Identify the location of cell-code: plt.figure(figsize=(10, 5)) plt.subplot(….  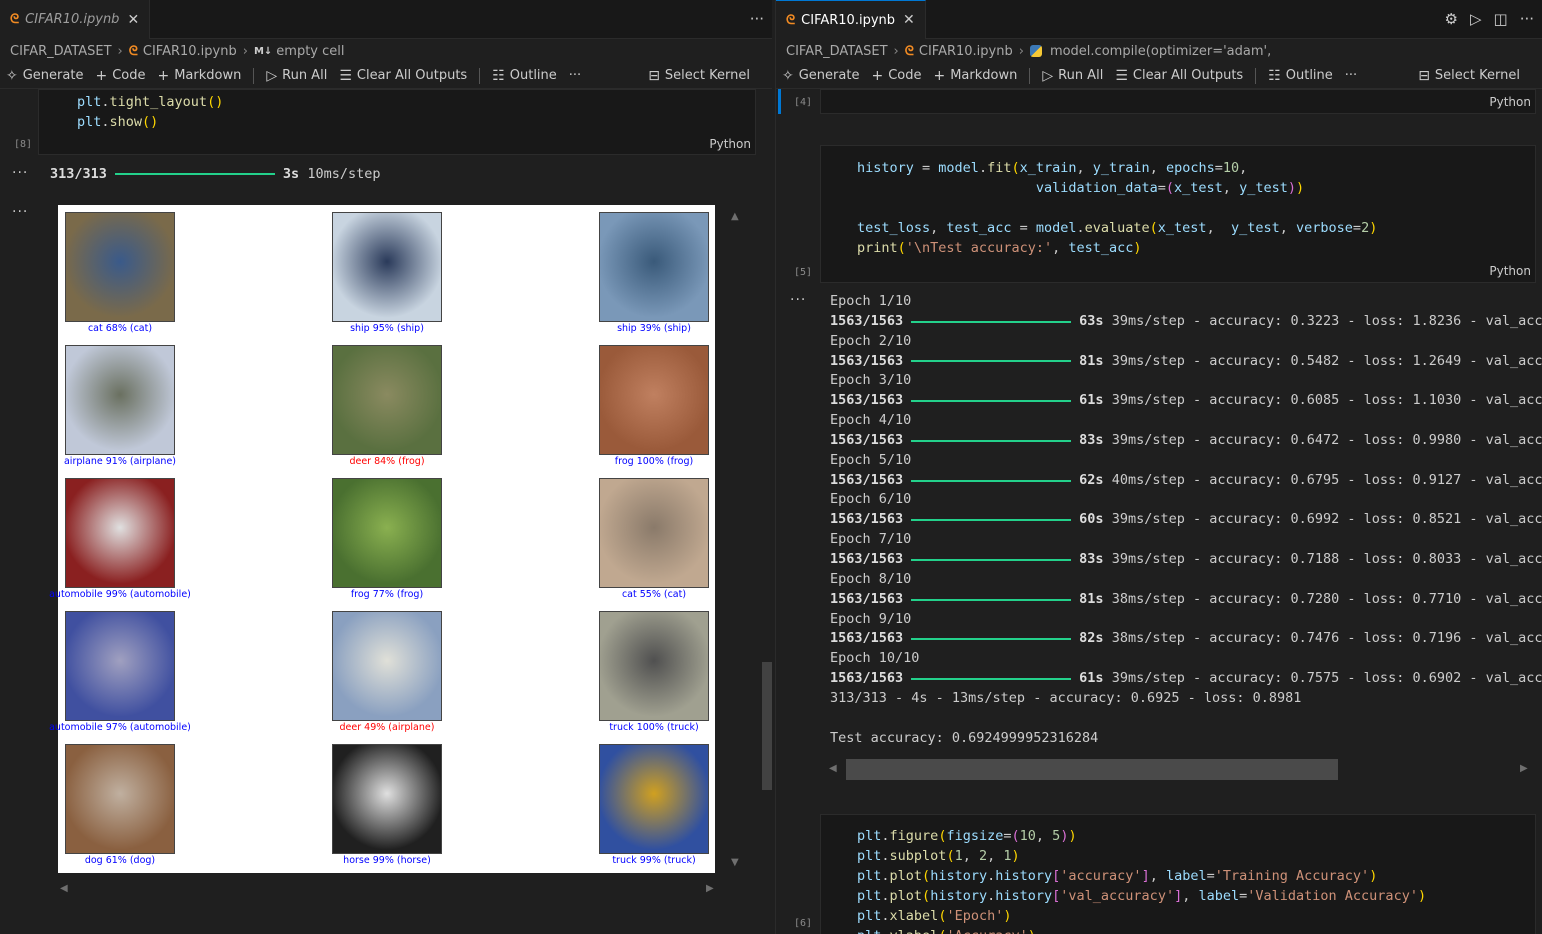
(1141, 880).